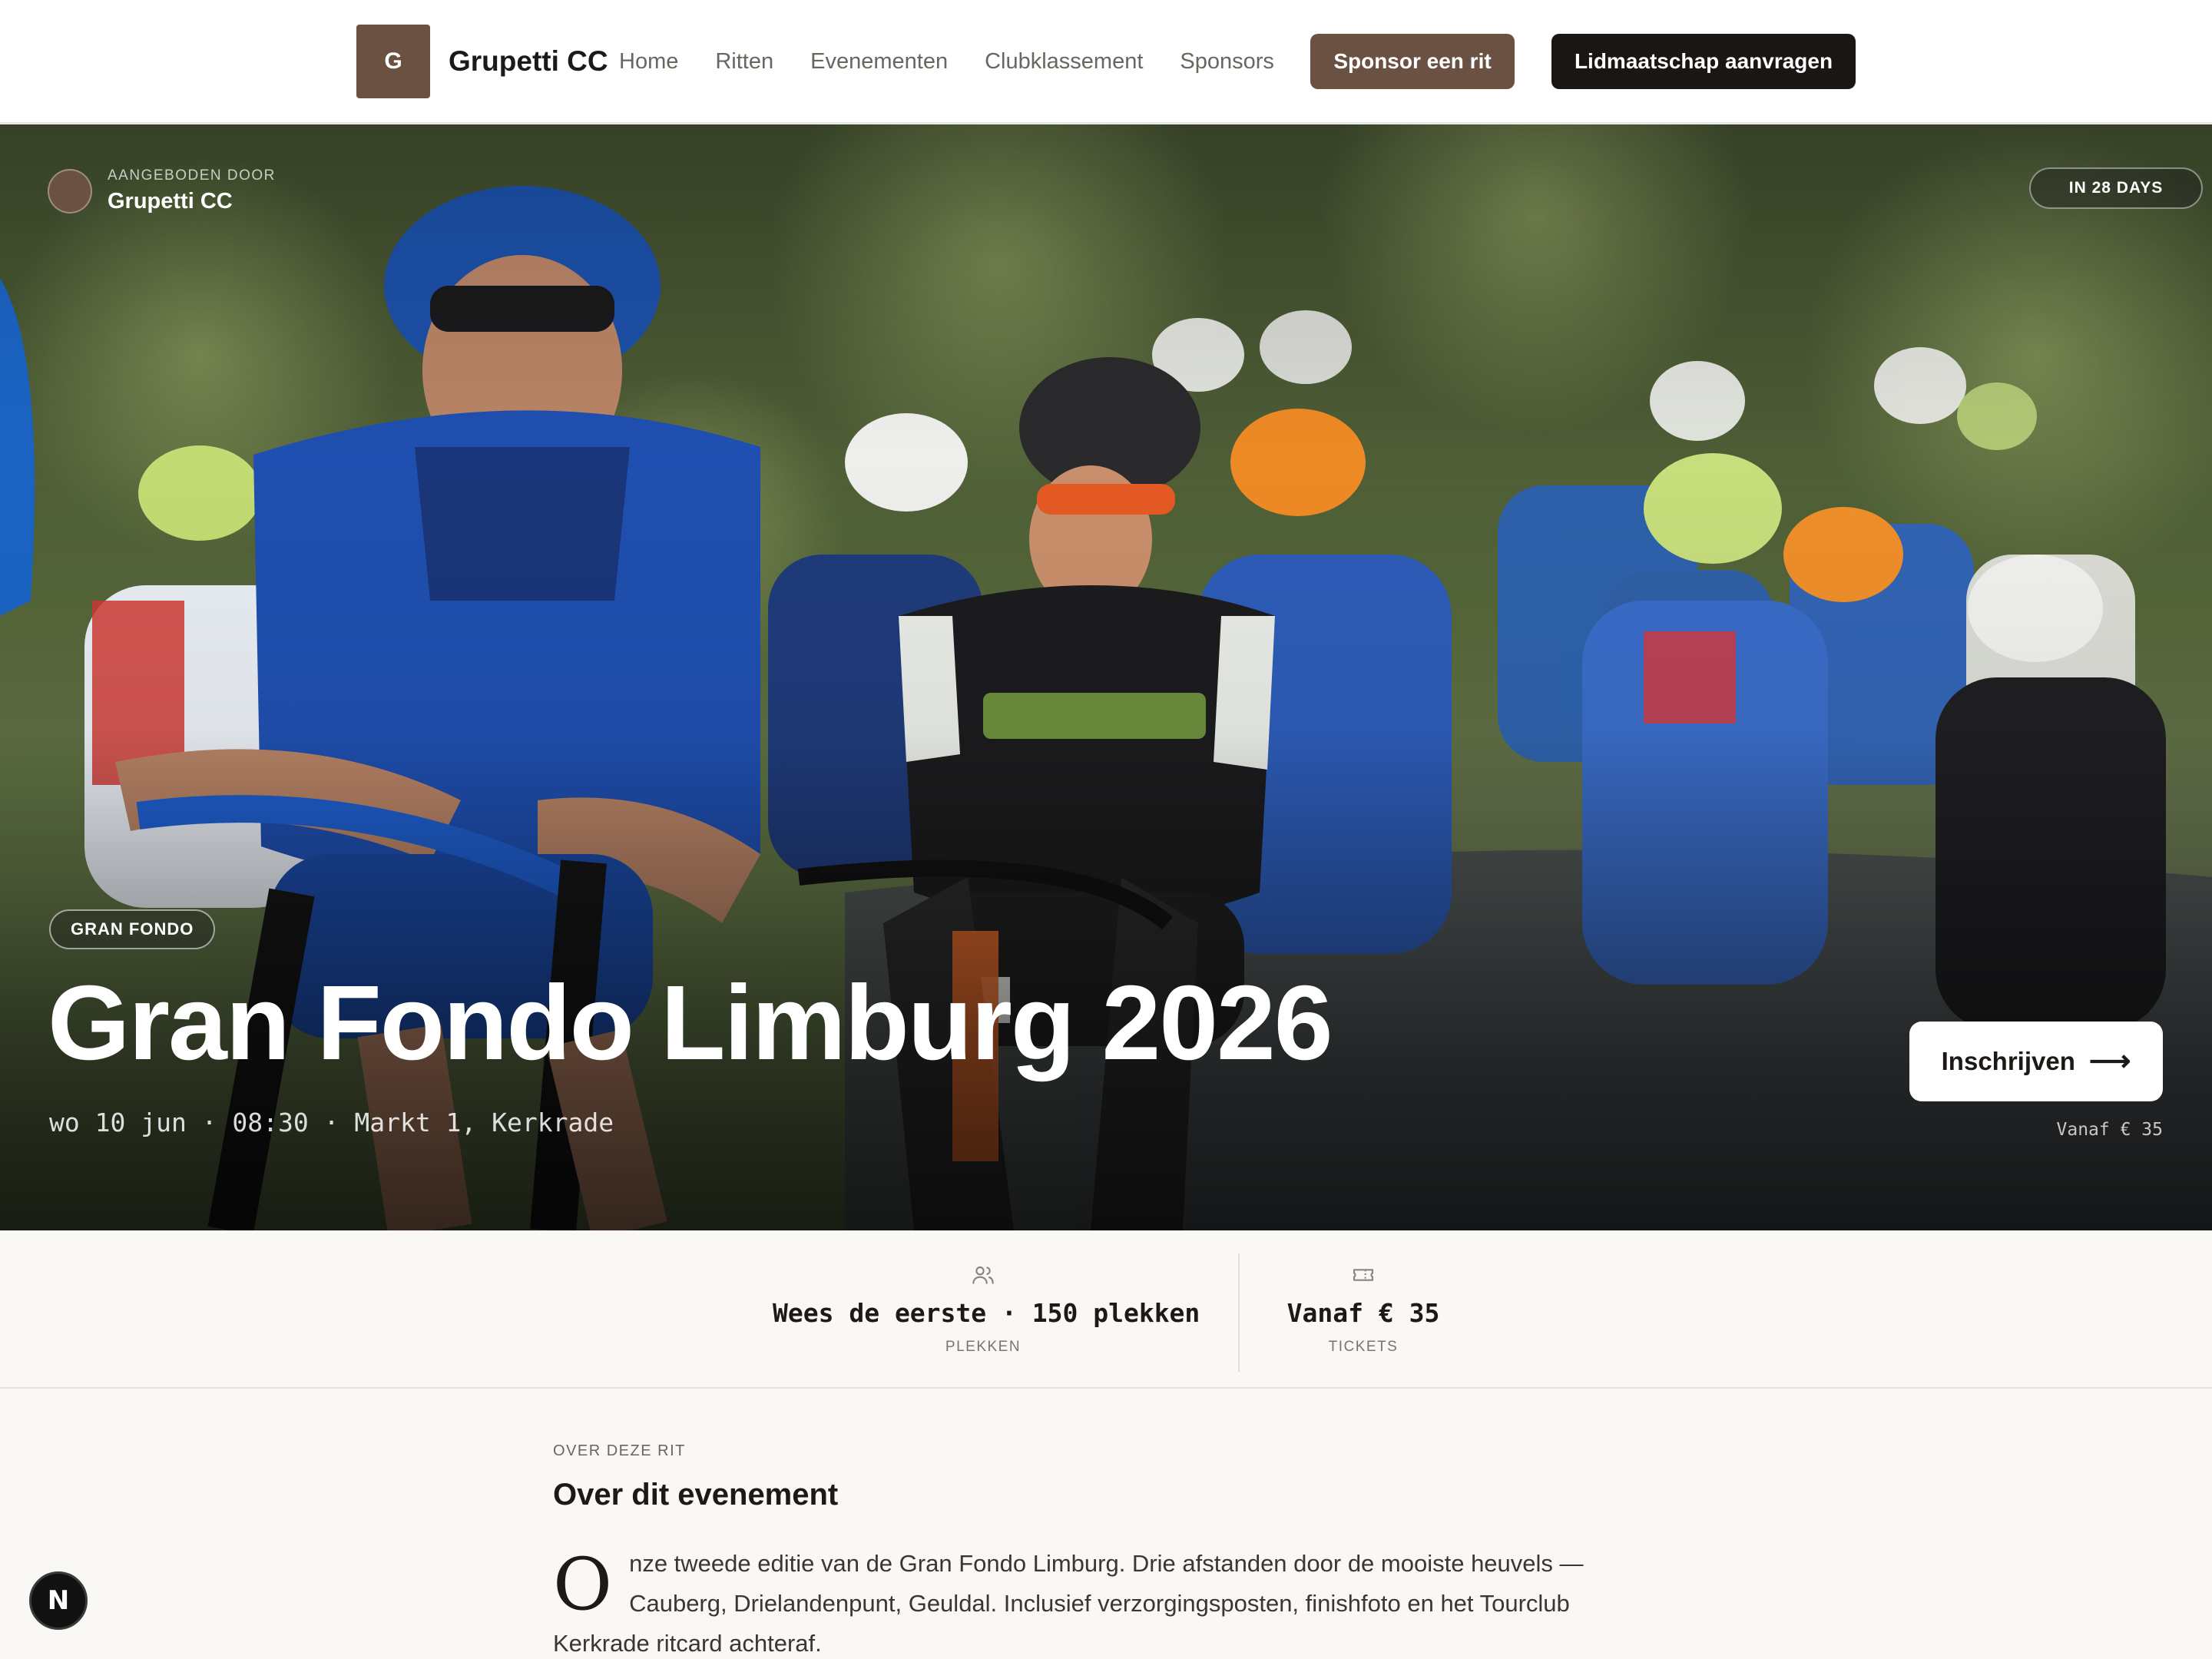  Describe the element at coordinates (649, 61) in the screenshot. I see `nav-link-home: Home` at that location.